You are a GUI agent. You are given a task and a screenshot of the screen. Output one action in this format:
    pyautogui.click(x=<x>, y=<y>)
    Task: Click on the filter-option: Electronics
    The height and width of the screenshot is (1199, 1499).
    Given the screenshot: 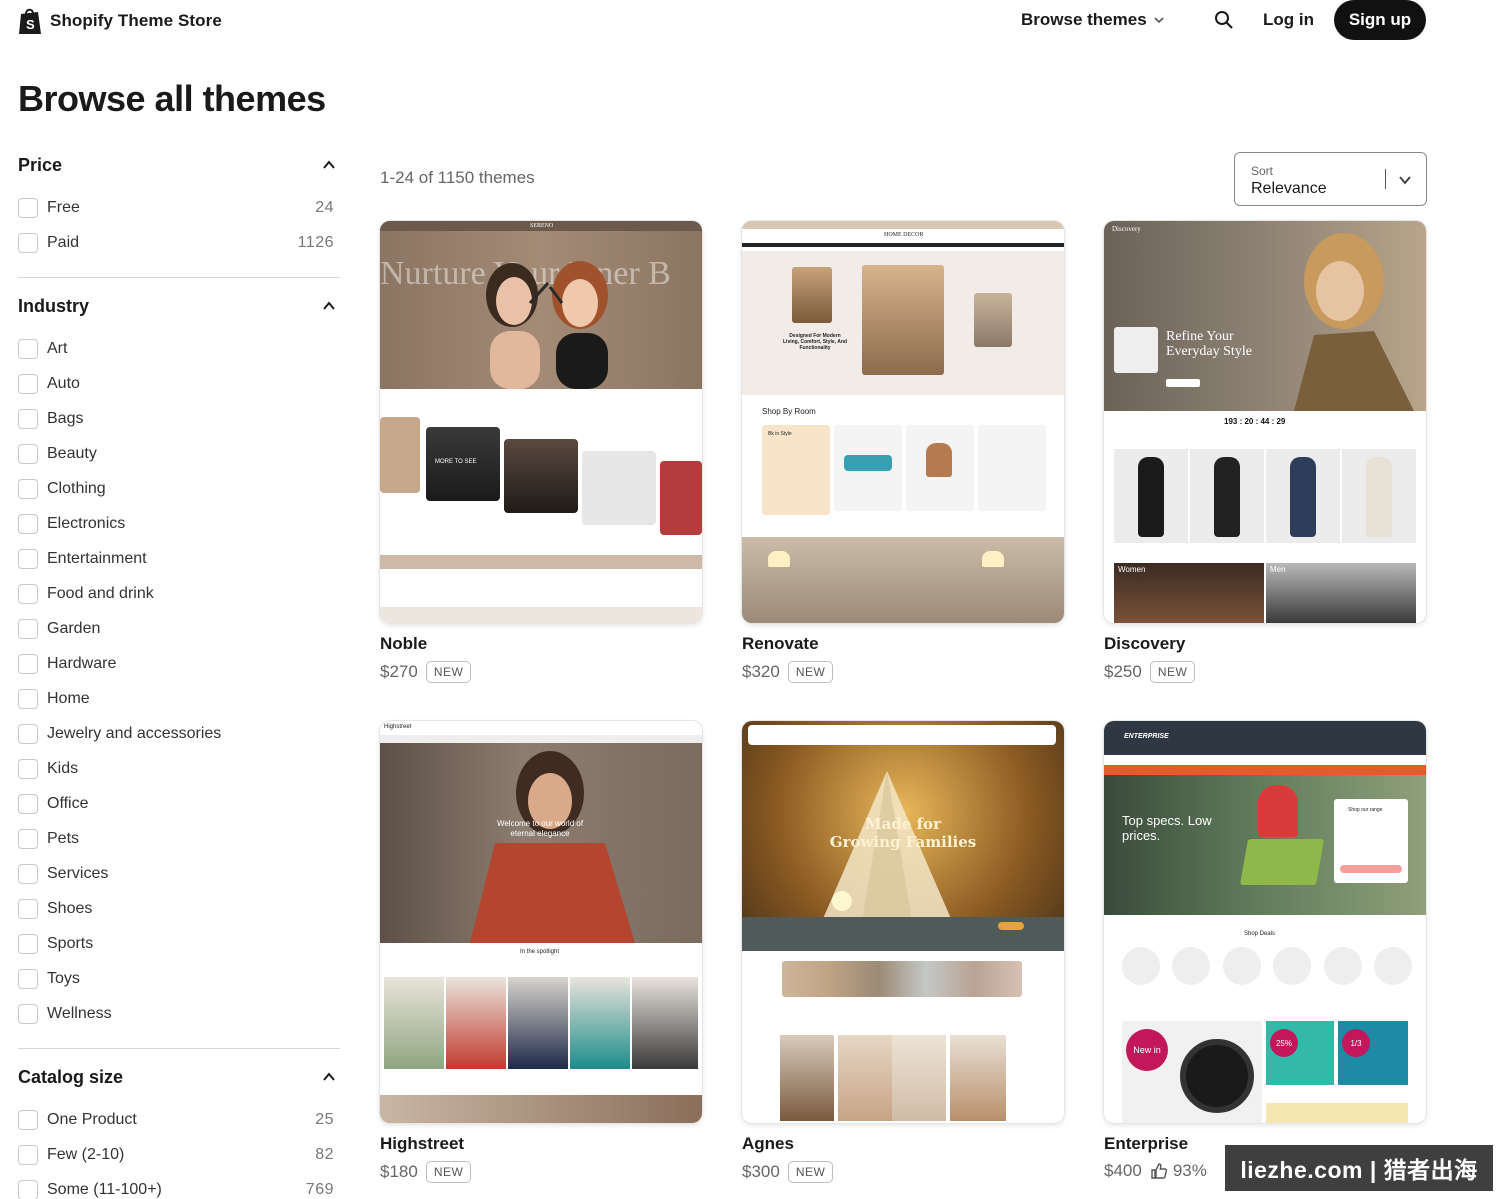 What is the action you would take?
    pyautogui.click(x=179, y=523)
    